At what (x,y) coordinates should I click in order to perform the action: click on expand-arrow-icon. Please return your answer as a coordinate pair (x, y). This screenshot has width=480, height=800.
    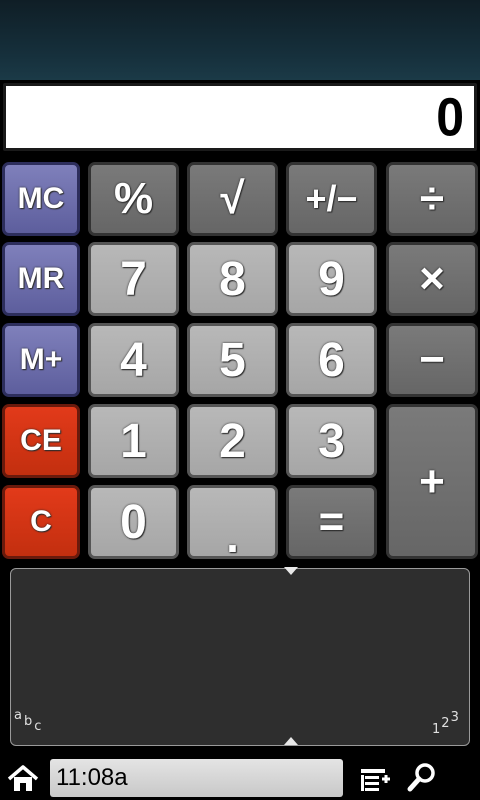
    Looking at the image, I should click on (291, 741).